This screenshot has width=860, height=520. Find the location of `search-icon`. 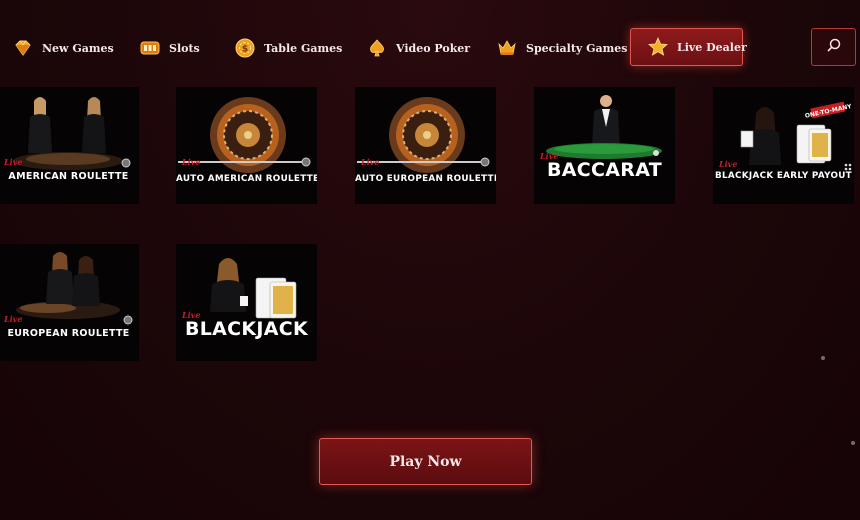

search-icon is located at coordinates (834, 47).